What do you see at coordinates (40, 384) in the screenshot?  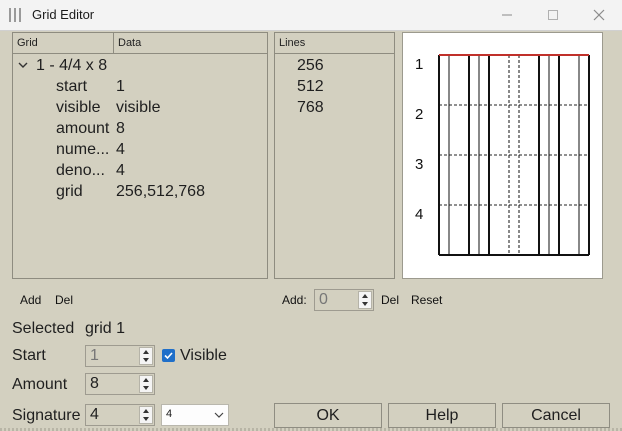 I see `amount-label: Amount` at bounding box center [40, 384].